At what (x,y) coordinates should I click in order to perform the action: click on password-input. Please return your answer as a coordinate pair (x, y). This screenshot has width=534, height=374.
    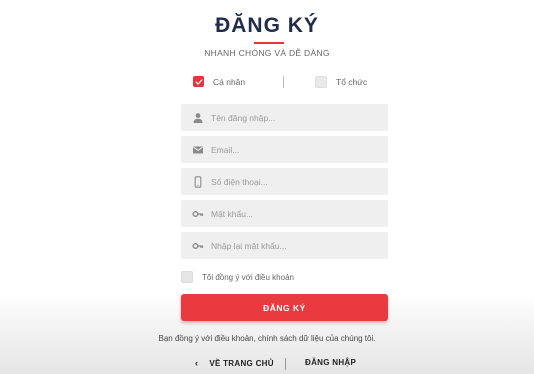
    Looking at the image, I should click on (291, 213).